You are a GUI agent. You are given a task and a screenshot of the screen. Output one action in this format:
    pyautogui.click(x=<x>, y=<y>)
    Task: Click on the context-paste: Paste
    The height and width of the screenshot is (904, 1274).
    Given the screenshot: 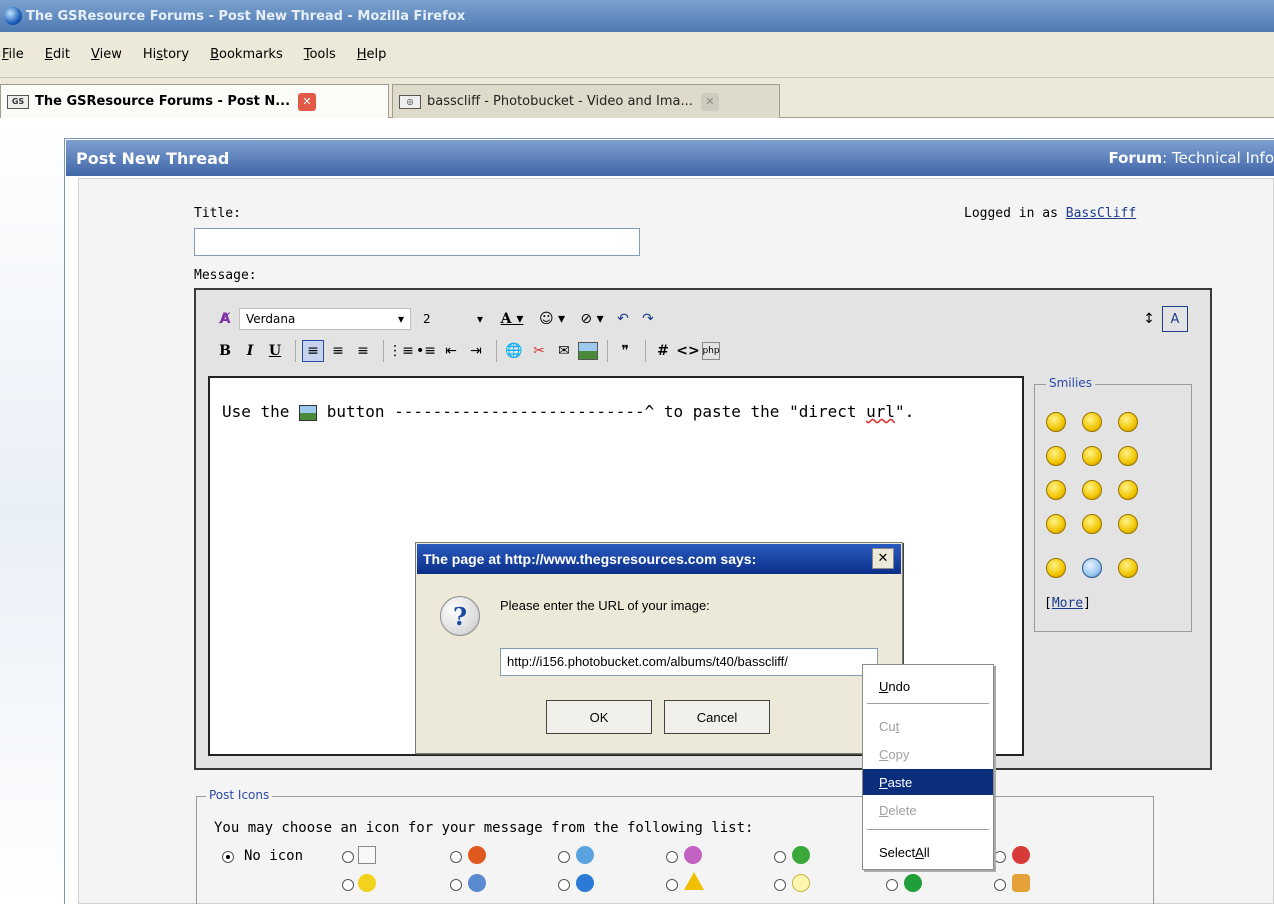 What is the action you would take?
    pyautogui.click(x=928, y=782)
    